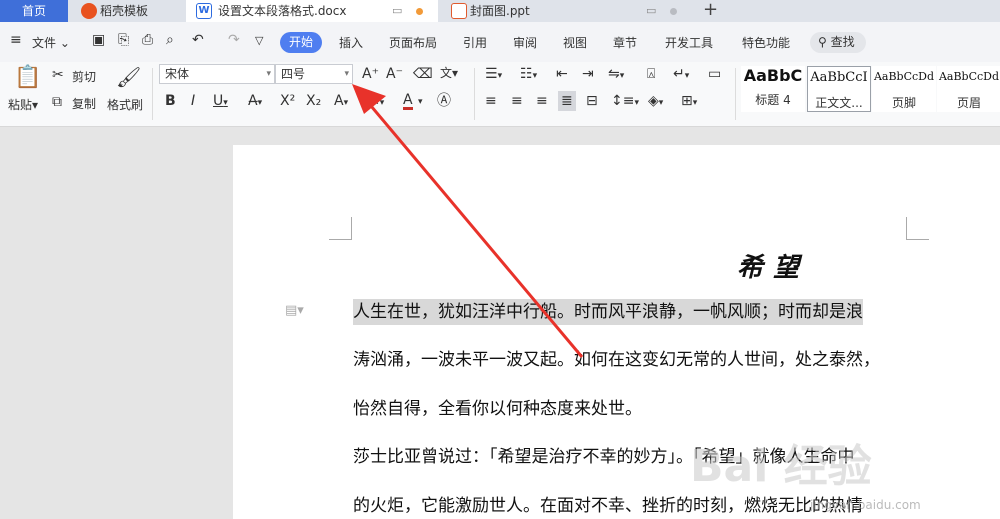  I want to click on annotation-arrow, so click(468, 221).